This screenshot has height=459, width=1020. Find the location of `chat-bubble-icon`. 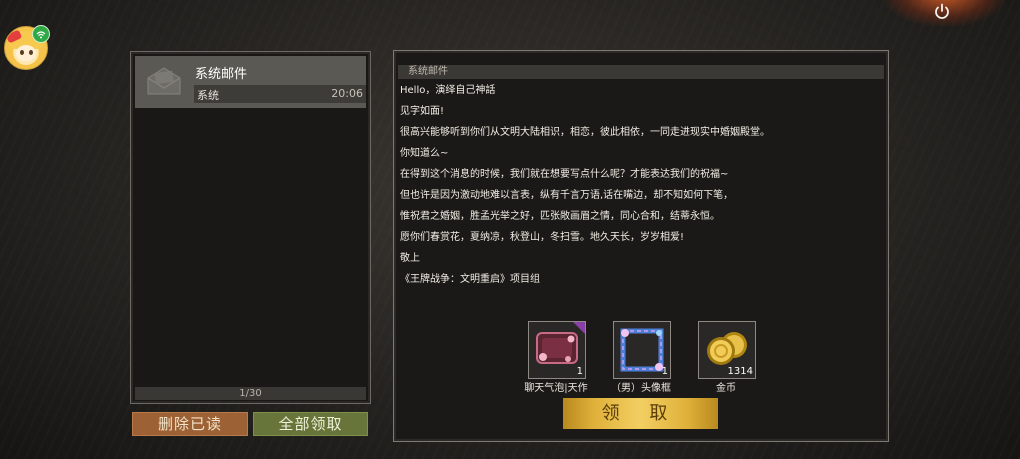

chat-bubble-icon is located at coordinates (557, 352).